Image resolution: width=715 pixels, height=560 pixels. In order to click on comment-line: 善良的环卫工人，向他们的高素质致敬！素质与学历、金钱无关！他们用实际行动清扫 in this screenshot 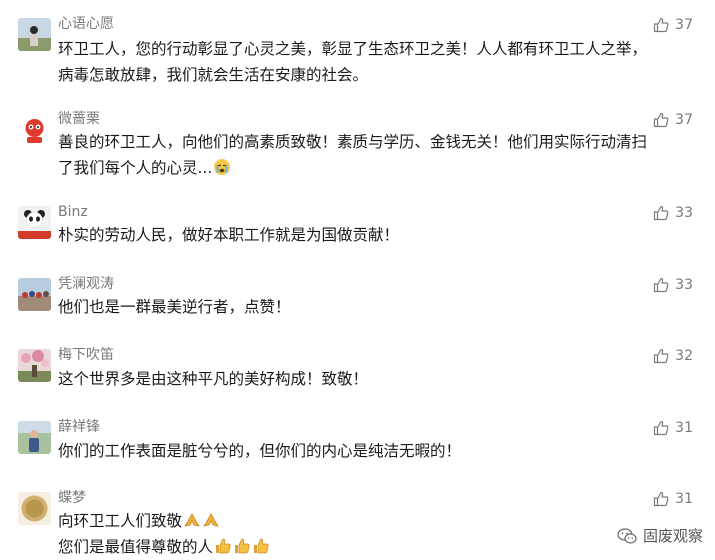, I will do `click(353, 142)`.